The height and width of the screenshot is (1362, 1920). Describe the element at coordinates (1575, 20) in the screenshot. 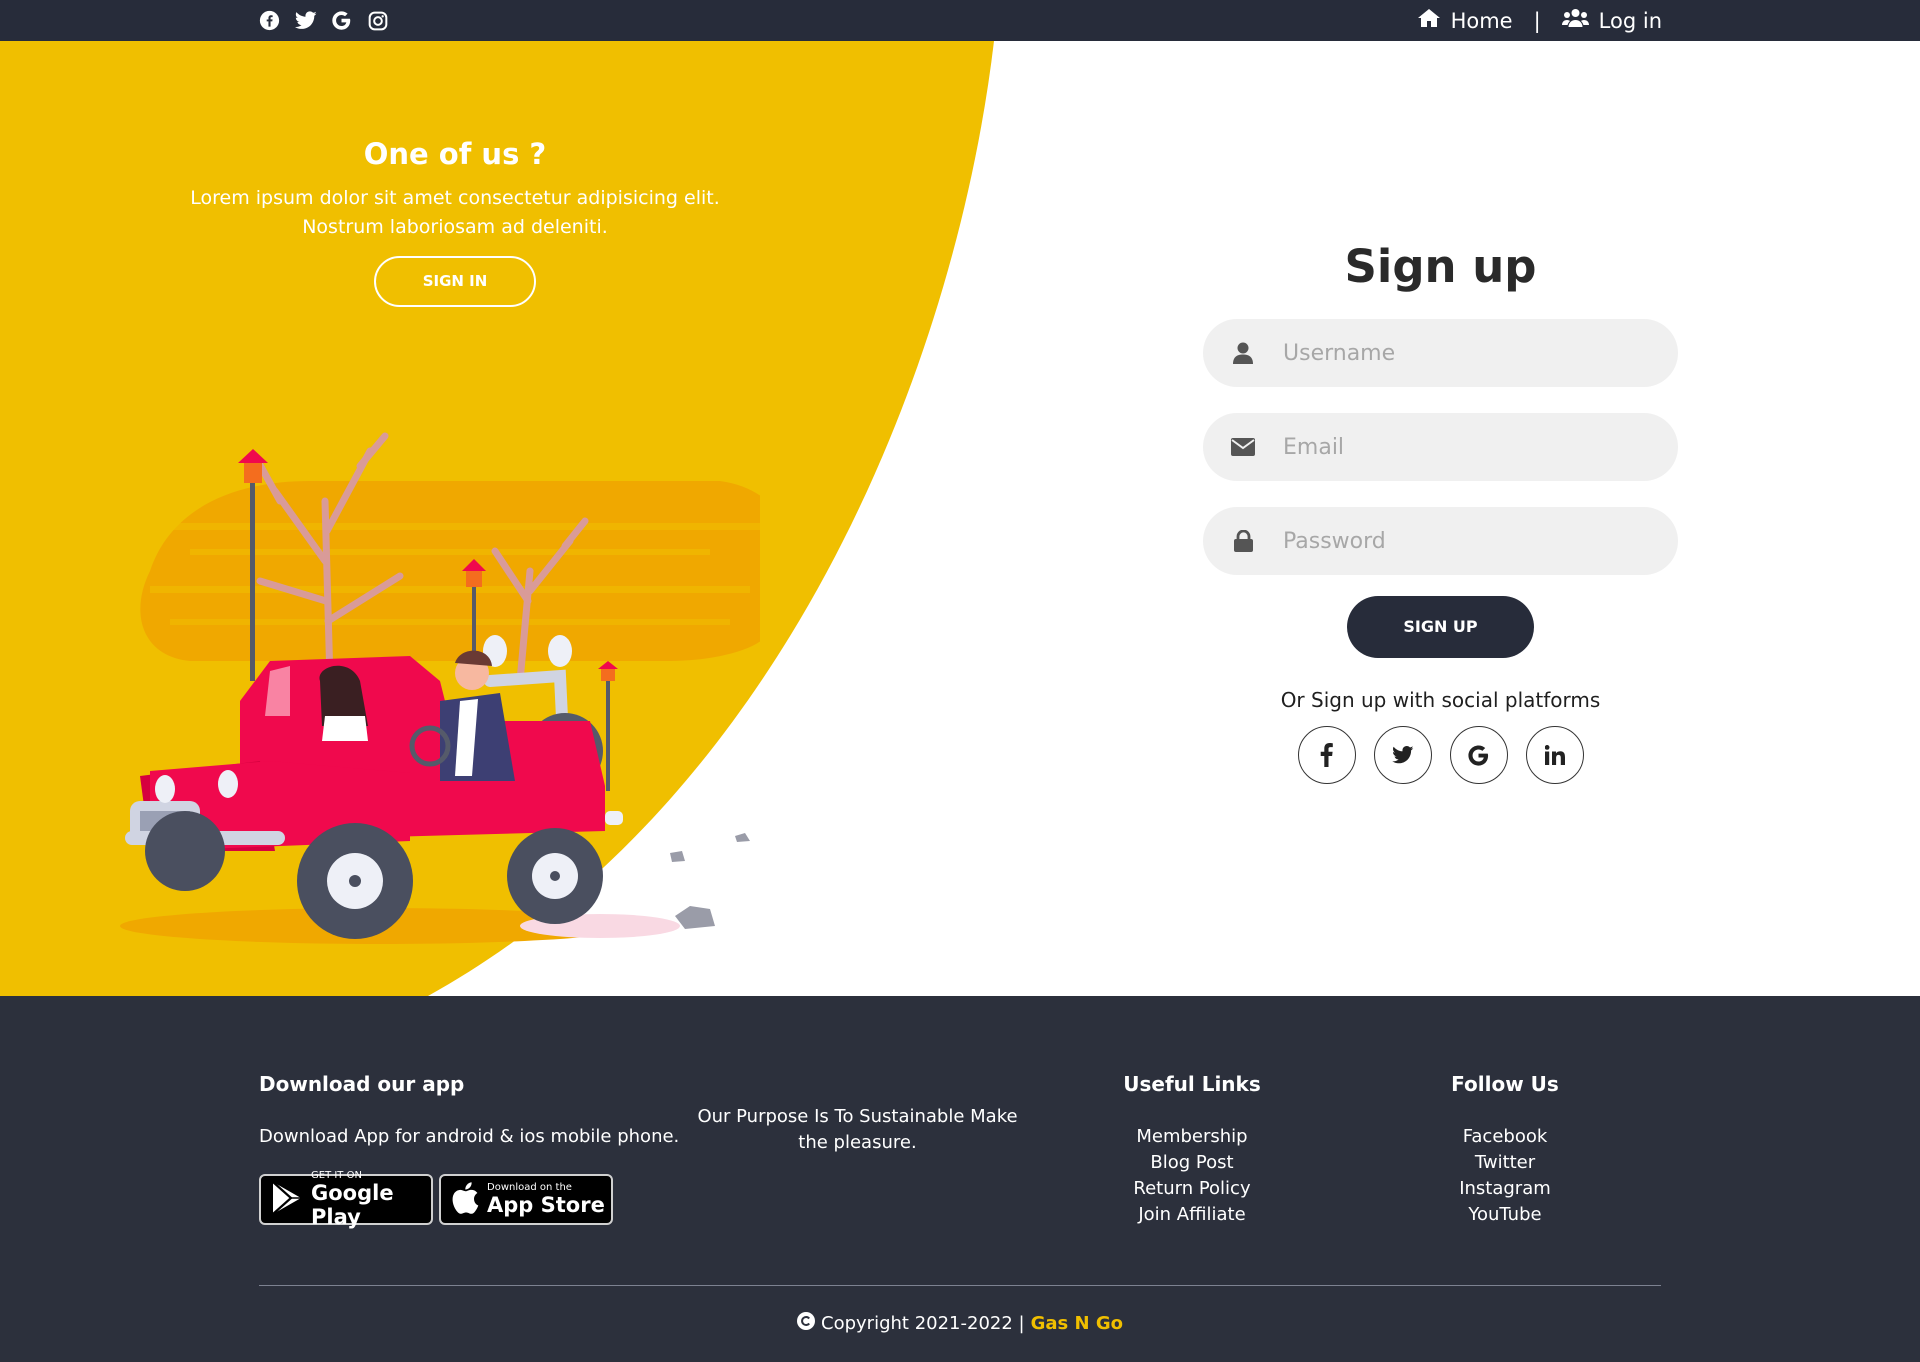

I see `users-icon` at that location.